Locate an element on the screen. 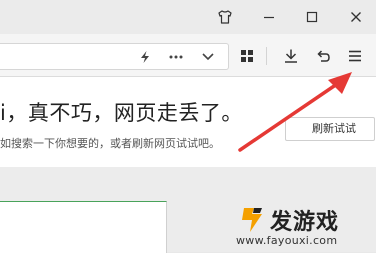 Image resolution: width=376 pixels, height=253 pixels. toolbar-divider is located at coordinates (266, 56).